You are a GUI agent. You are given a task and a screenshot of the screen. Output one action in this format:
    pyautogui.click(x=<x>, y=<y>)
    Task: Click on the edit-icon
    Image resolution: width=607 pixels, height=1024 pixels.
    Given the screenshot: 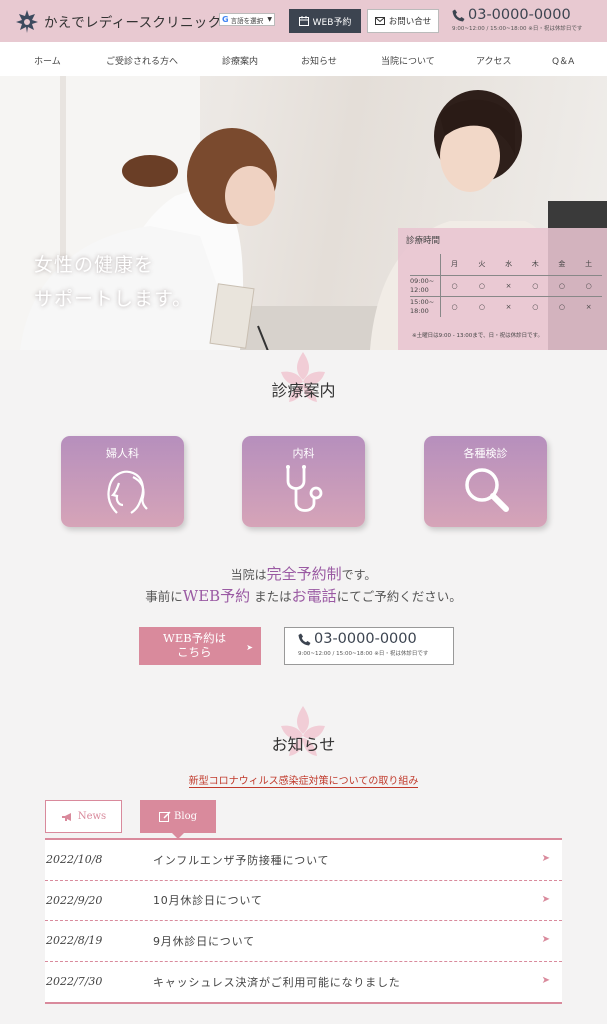 What is the action you would take?
    pyautogui.click(x=165, y=816)
    